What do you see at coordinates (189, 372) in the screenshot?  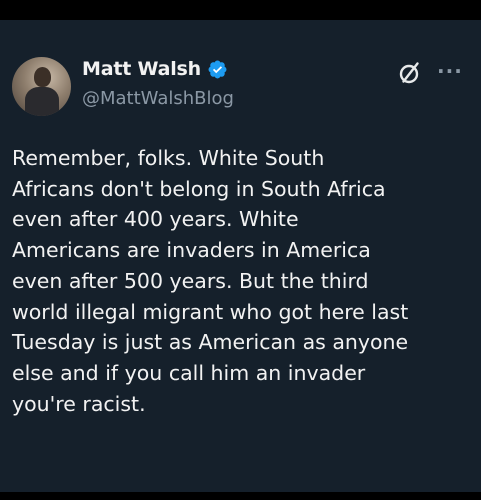 I see `tweet-text-line: else and if you call him an invader` at bounding box center [189, 372].